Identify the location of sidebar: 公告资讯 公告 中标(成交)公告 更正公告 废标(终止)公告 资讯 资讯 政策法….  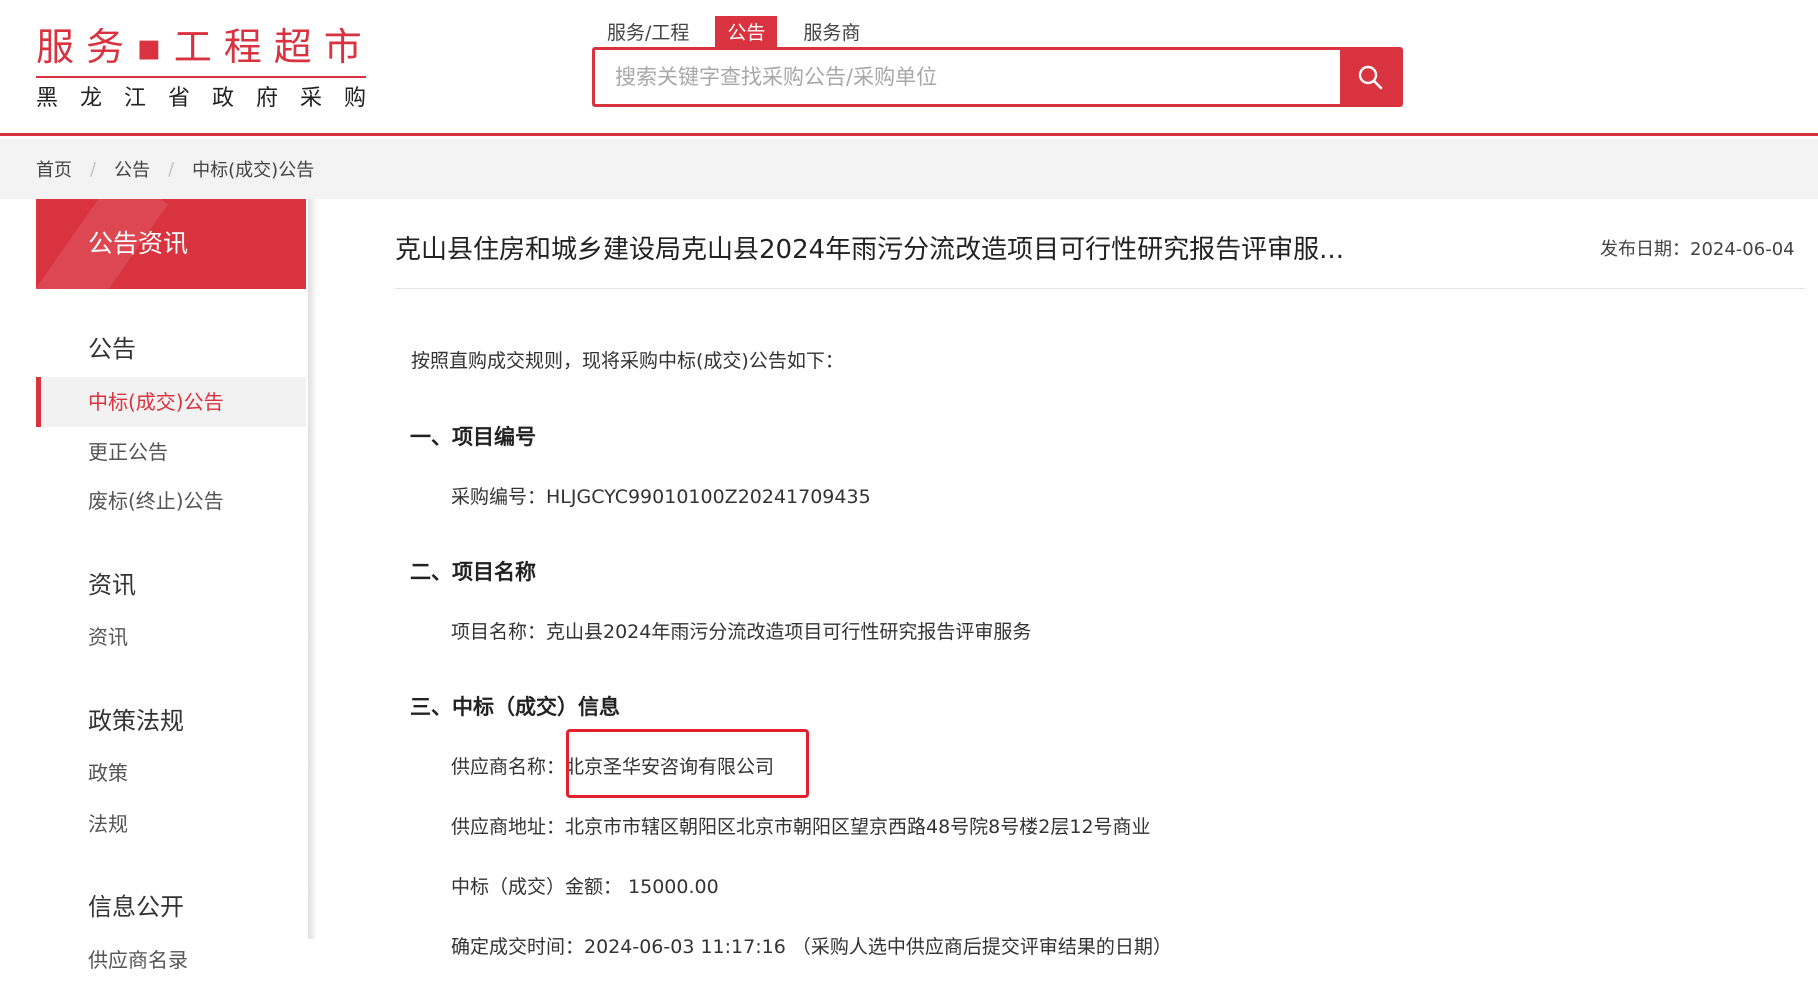
(172, 598).